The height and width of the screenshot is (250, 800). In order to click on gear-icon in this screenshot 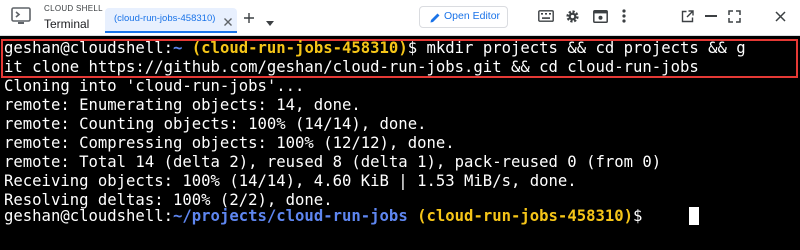, I will do `click(572, 16)`.